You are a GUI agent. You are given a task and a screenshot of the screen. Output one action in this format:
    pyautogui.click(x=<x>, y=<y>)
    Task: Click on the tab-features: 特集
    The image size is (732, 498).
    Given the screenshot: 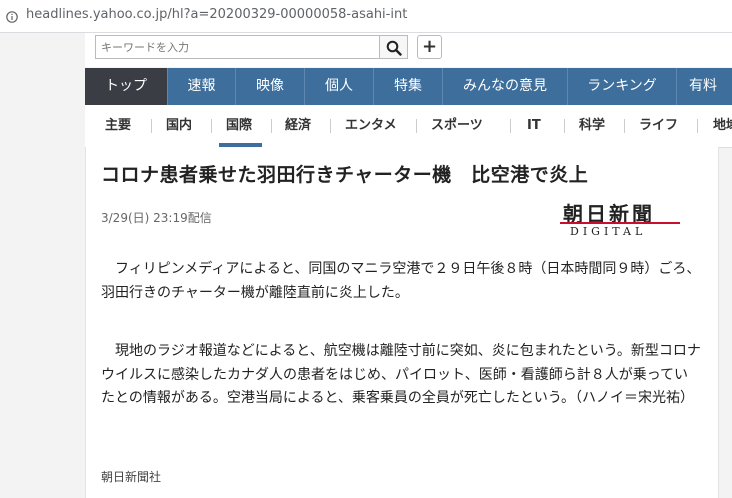 What is the action you would take?
    pyautogui.click(x=408, y=86)
    